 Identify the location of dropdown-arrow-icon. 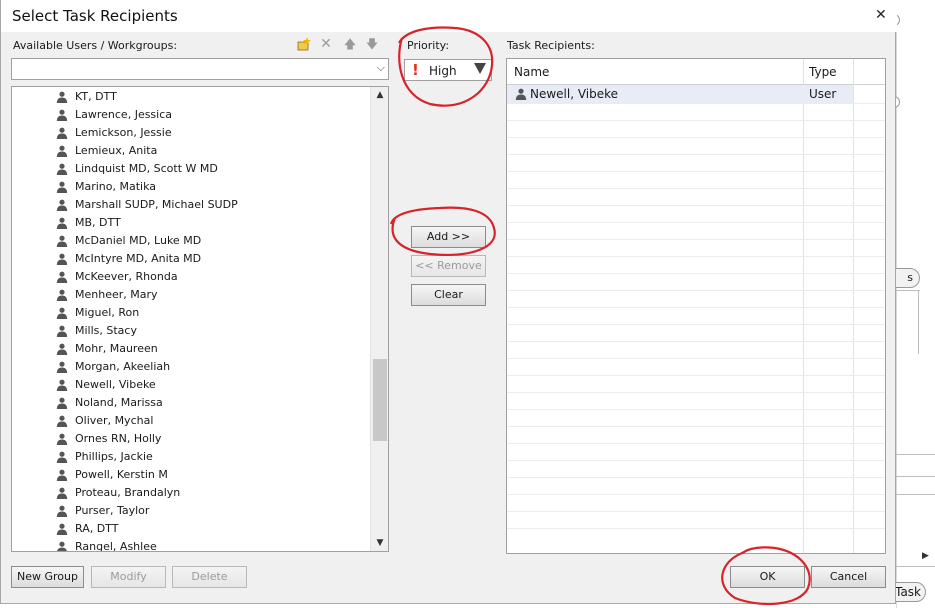
(480, 68).